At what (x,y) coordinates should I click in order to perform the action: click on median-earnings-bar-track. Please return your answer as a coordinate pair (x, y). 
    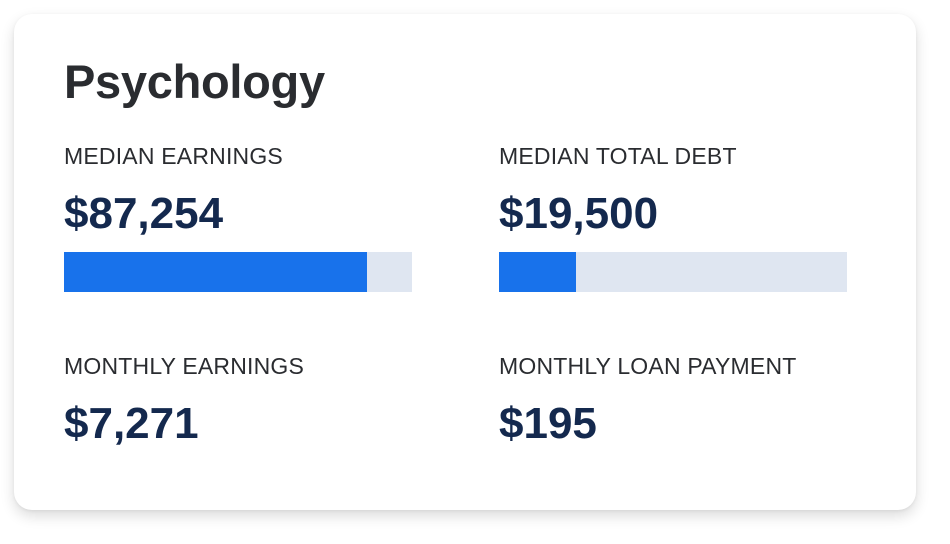
    Looking at the image, I should click on (238, 272).